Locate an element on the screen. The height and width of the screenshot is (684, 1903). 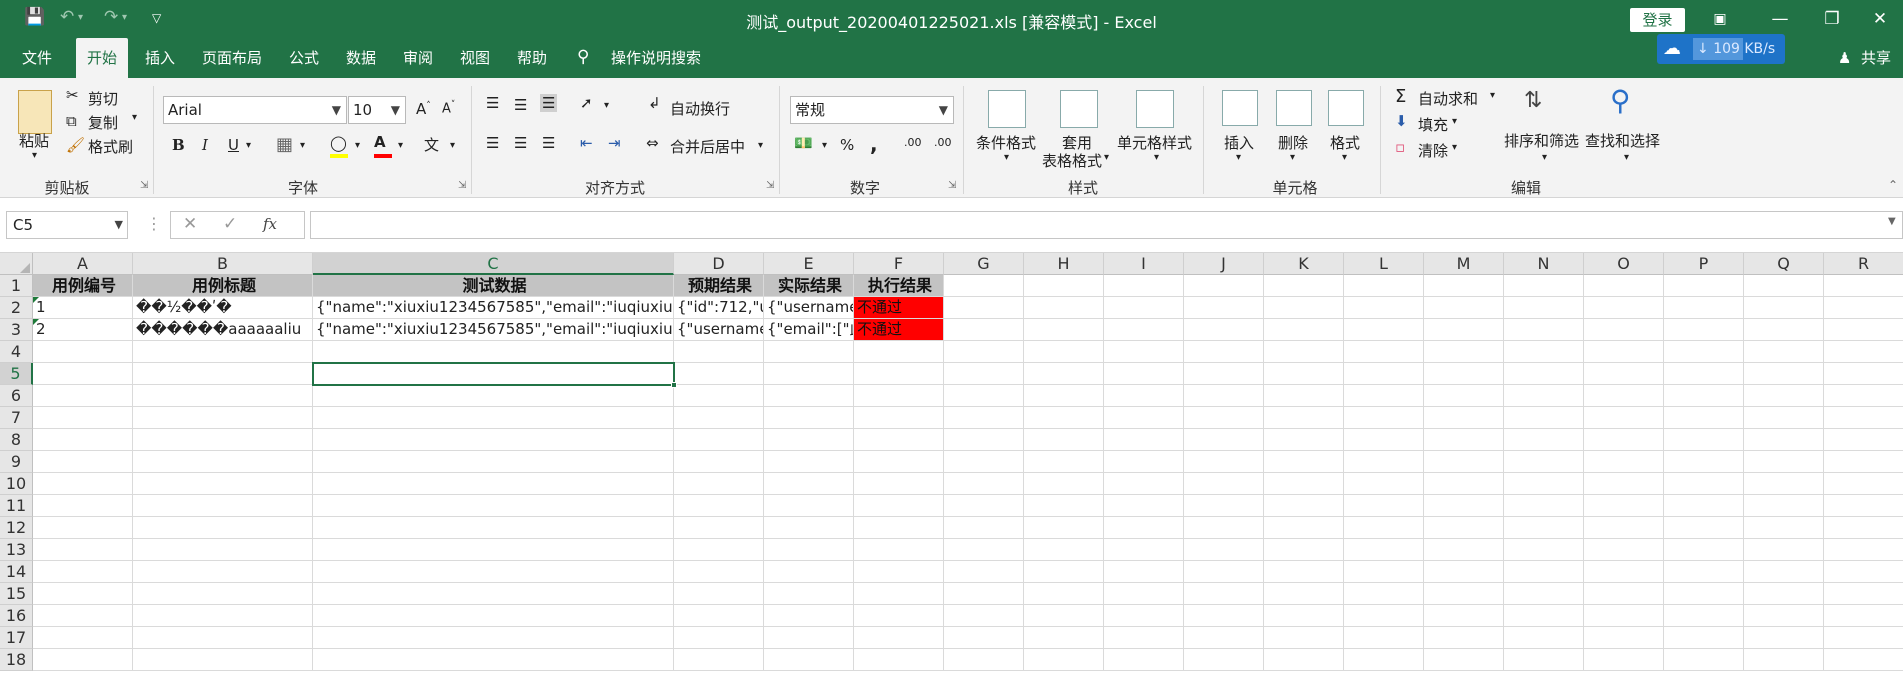
cell-o14 is located at coordinates (1624, 572).